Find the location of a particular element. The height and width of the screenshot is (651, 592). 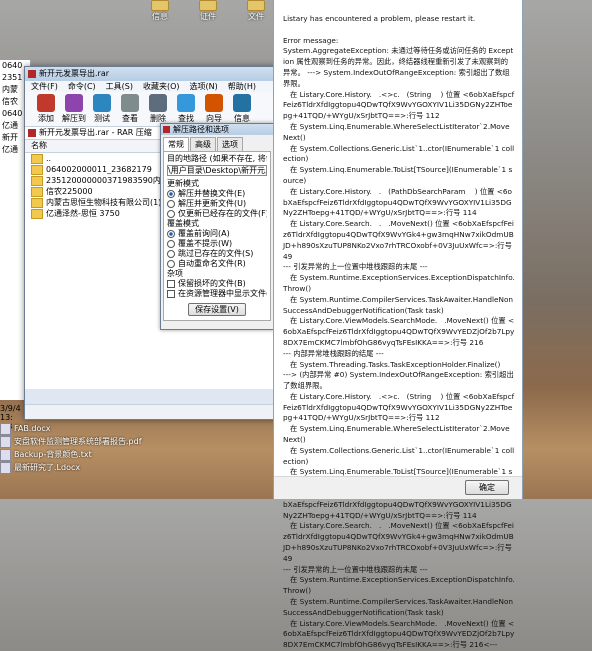

desktop-file: 最新研究了.Ldocx is located at coordinates (75, 467).